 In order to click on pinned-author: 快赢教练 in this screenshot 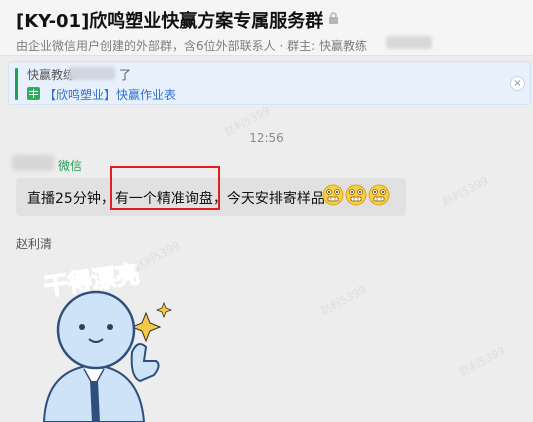, I will do `click(51, 75)`.